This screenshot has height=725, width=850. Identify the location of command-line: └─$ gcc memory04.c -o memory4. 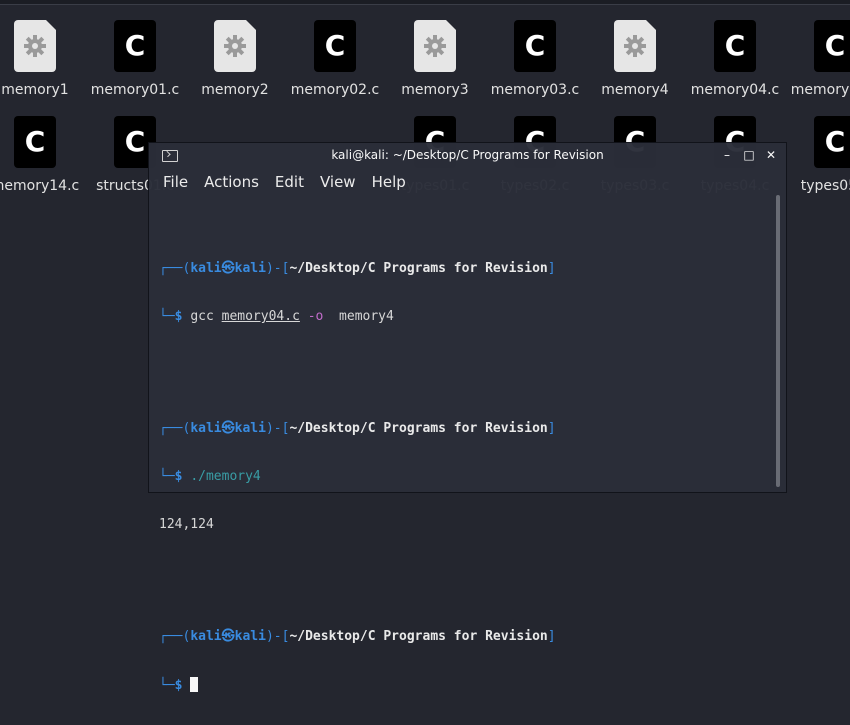
(276, 316).